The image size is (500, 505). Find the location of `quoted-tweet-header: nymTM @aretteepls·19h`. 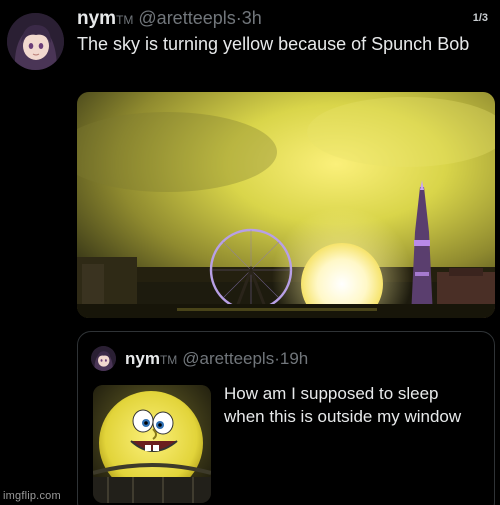

quoted-tweet-header: nymTM @aretteepls·19h is located at coordinates (216, 359).